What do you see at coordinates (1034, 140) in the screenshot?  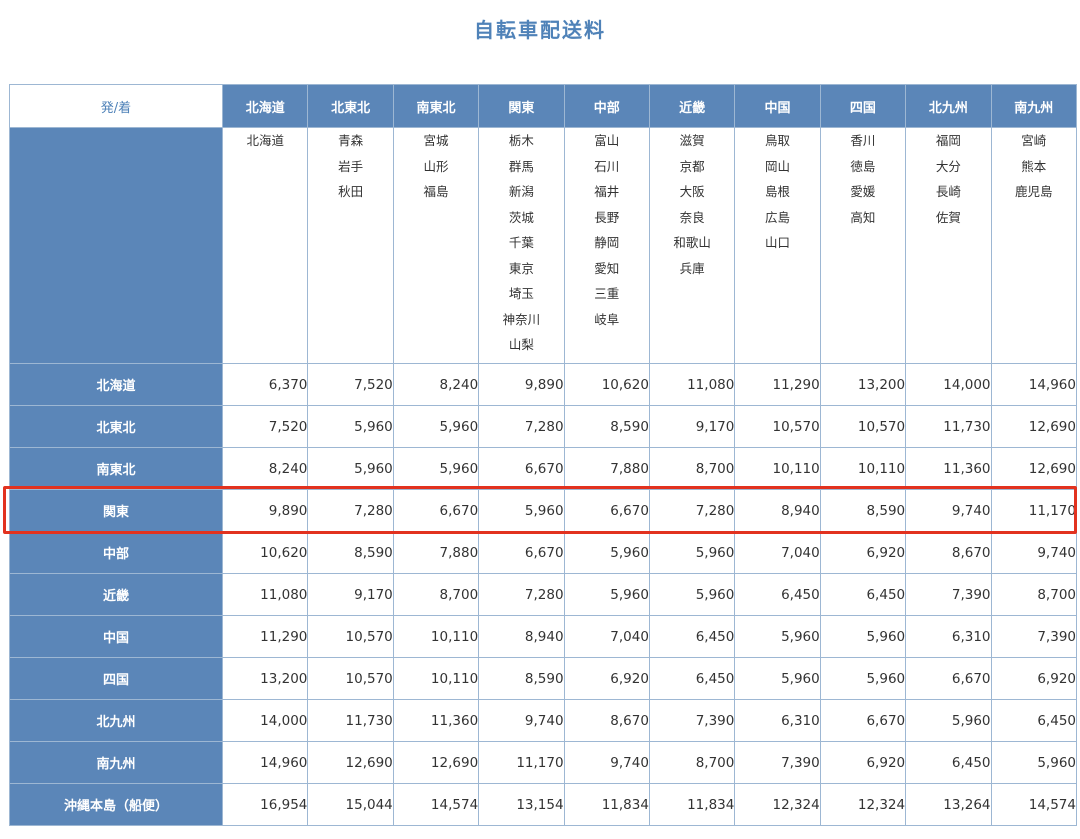 I see `prefecture-name: 宮崎` at bounding box center [1034, 140].